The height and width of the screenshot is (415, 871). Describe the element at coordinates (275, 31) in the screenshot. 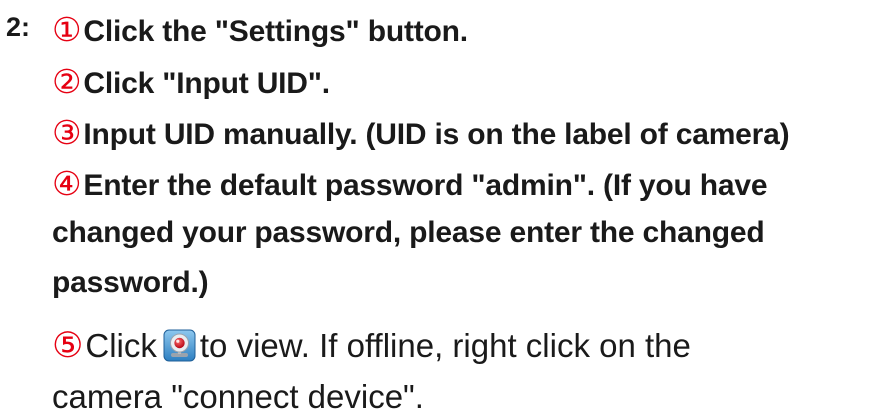

I see `instruction-1-text: Click the "Settings" button.` at that location.